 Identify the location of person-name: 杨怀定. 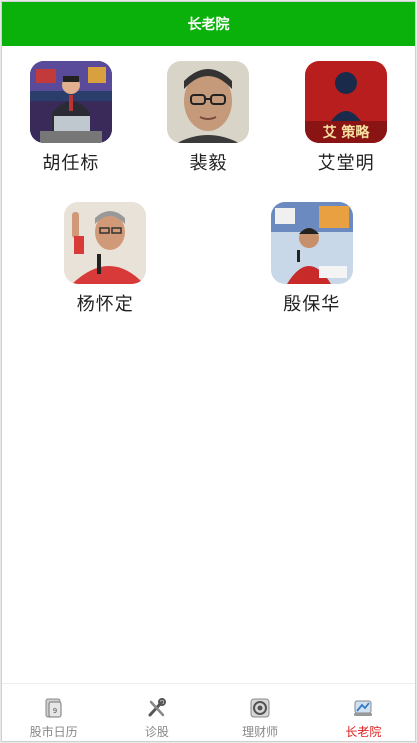
(105, 304).